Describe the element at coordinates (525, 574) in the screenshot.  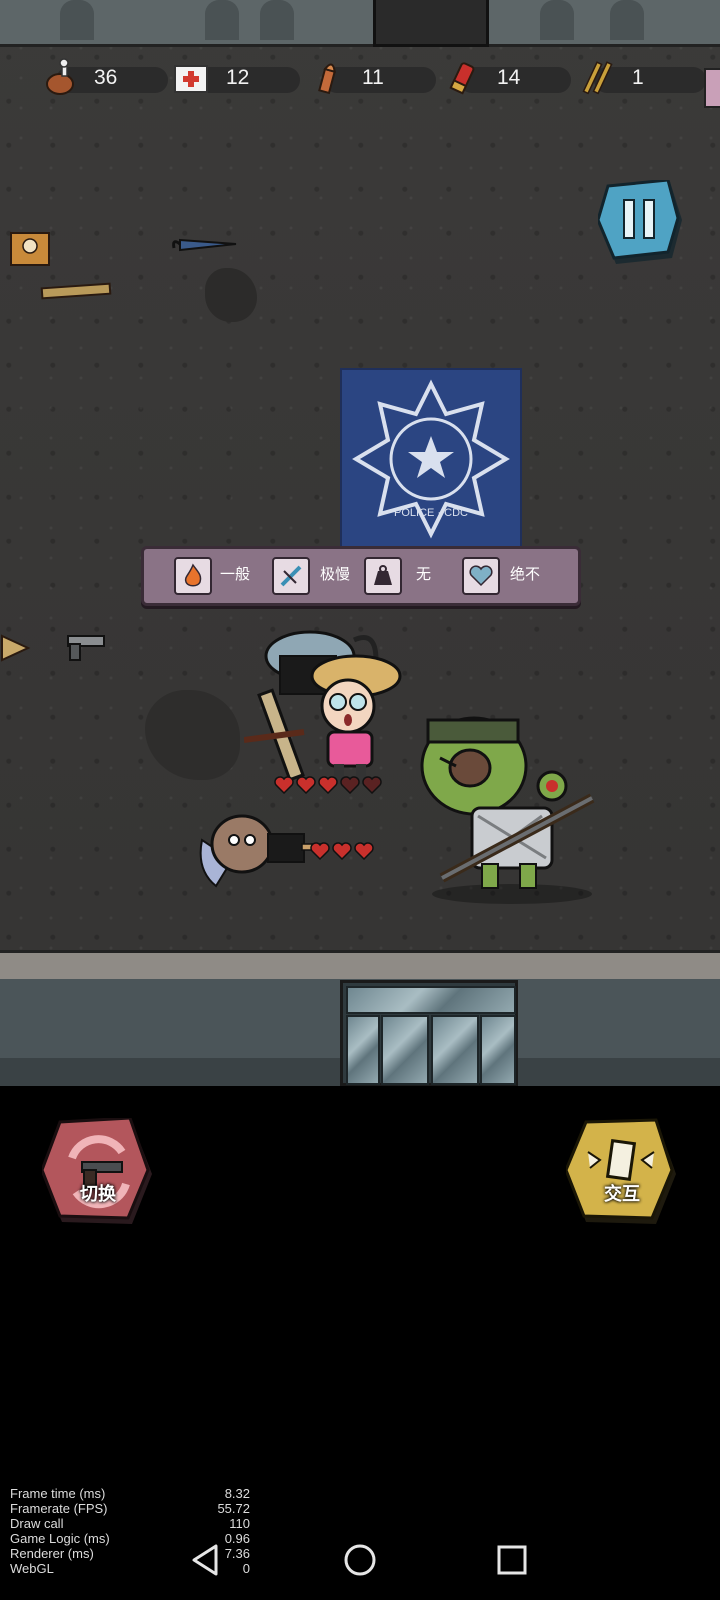
I see `durability-label: 绝不` at that location.